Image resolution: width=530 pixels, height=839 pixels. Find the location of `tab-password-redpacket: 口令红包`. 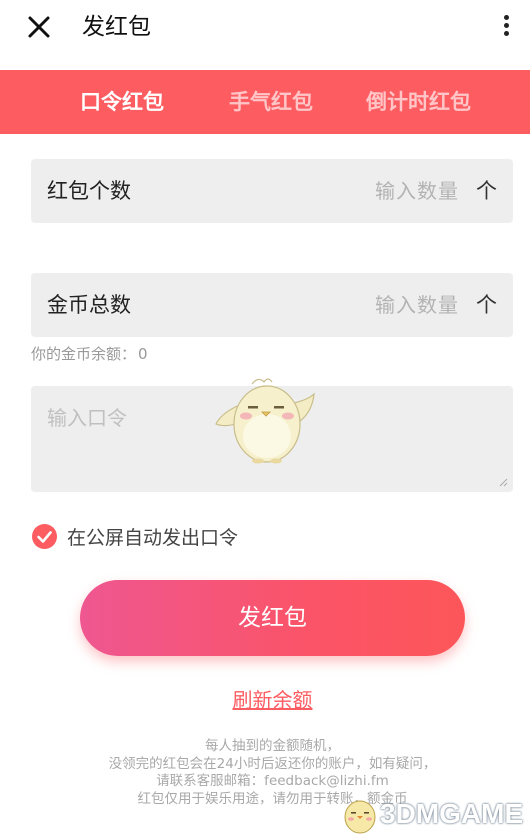

tab-password-redpacket: 口令红包 is located at coordinates (122, 102).